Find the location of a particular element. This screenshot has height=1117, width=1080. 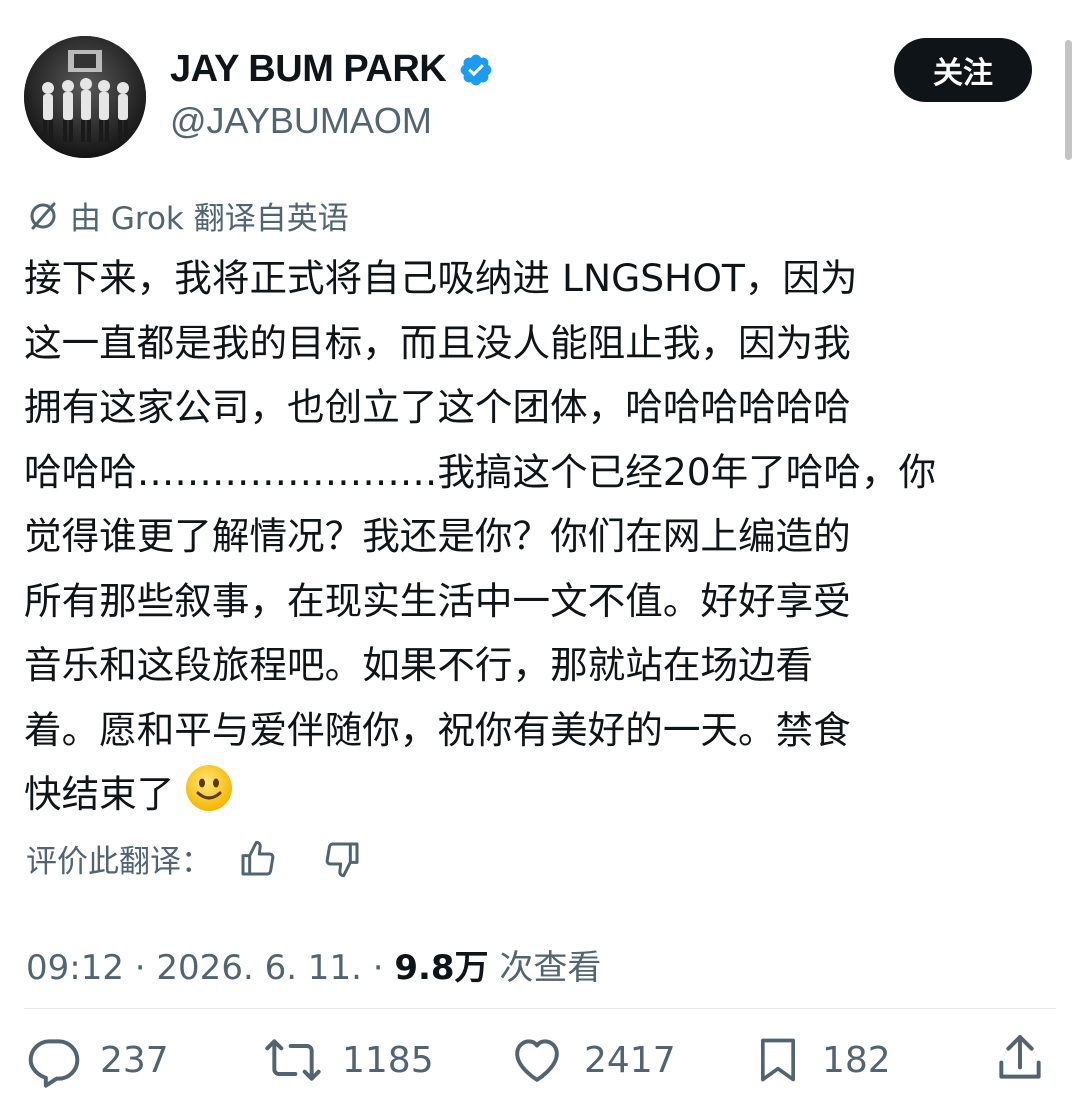

no-translate-icon is located at coordinates (43, 216).